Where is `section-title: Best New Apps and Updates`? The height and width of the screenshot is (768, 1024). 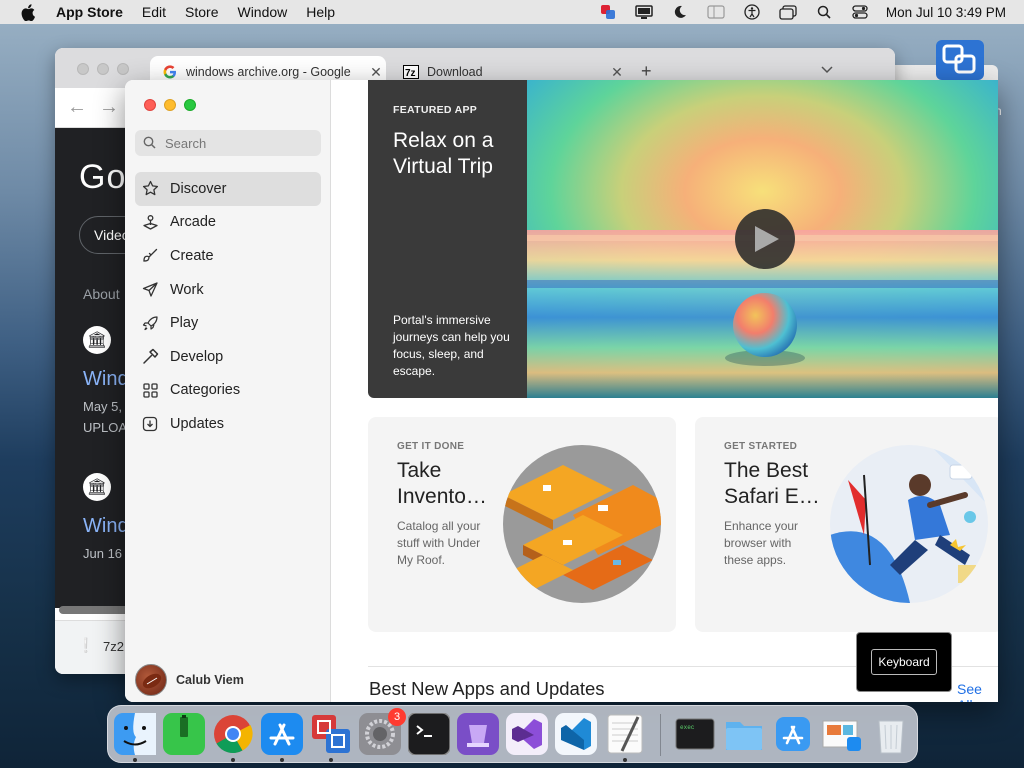
section-title: Best New Apps and Updates is located at coordinates (487, 688).